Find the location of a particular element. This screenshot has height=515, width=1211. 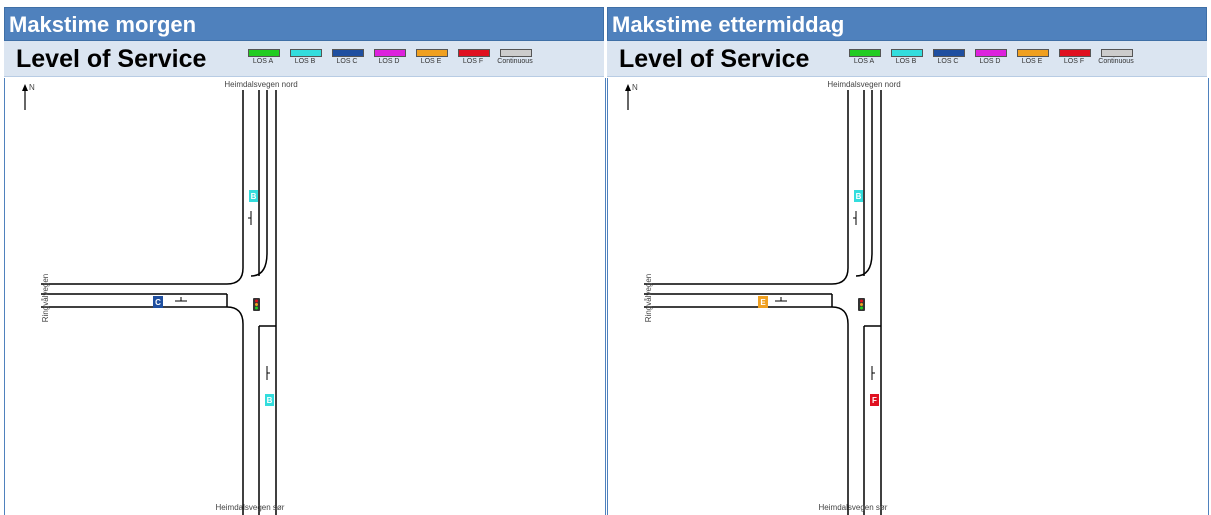

svg-text: E is located at coordinates (763, 302).